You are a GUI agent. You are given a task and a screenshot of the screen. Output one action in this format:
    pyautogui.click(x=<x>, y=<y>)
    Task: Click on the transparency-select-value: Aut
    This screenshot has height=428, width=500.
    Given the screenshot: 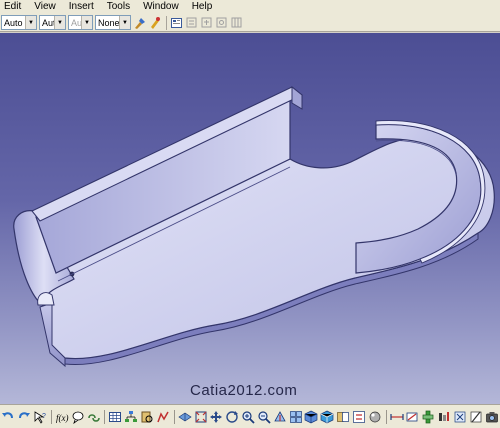 What is the action you would take?
    pyautogui.click(x=48, y=22)
    